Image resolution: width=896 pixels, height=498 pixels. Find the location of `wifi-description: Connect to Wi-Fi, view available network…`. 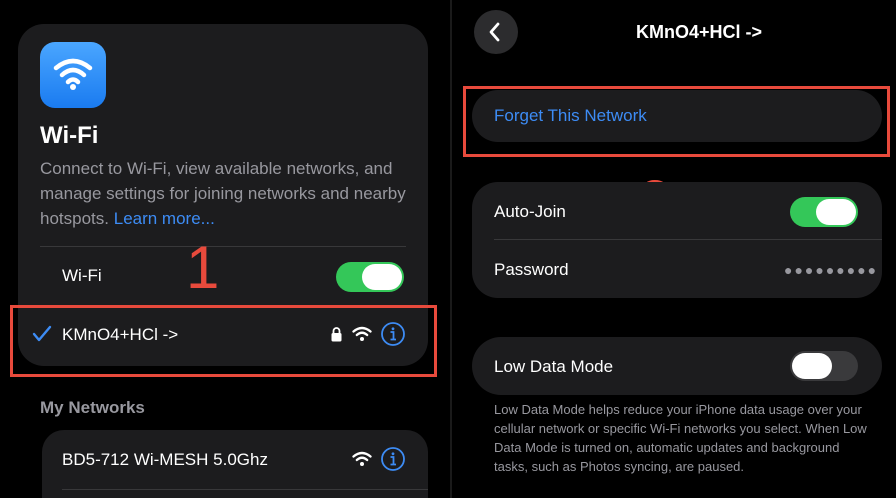

wifi-description: Connect to Wi-Fi, view available network… is located at coordinates (225, 193).